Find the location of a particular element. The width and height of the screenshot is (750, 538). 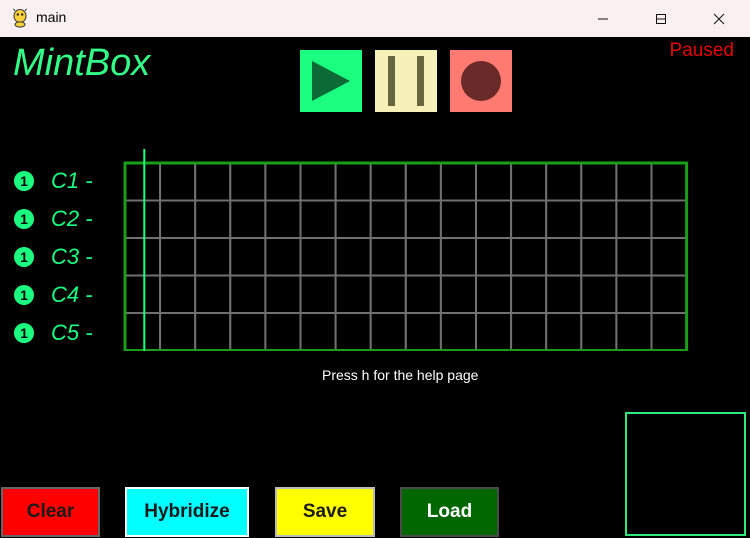

play-button is located at coordinates (331, 81).